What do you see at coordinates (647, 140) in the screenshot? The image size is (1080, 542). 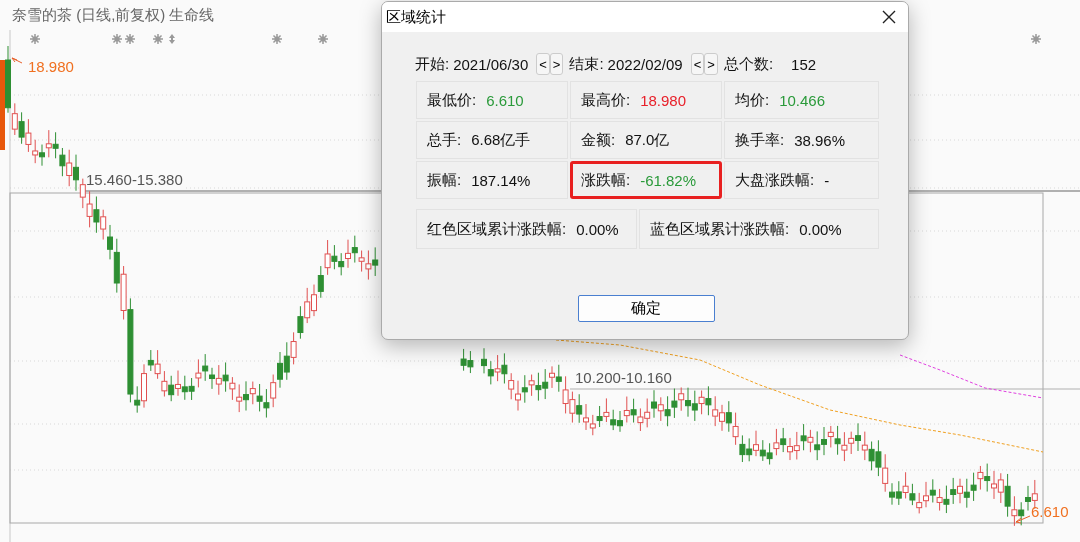 I see `stat-value: 87.0亿` at bounding box center [647, 140].